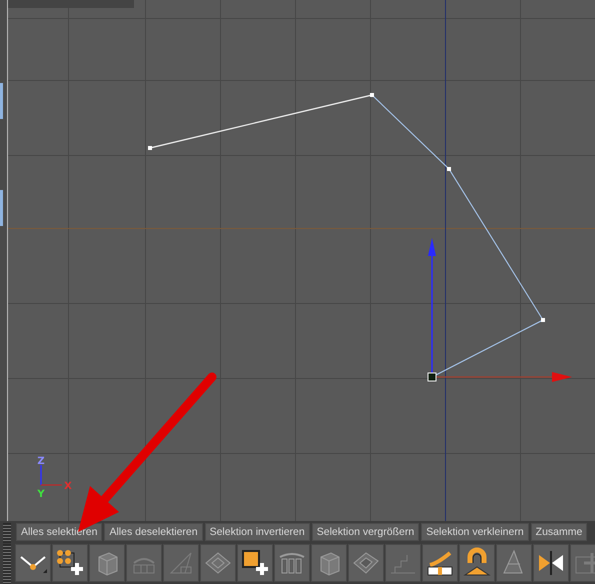 This screenshot has height=584, width=595. Describe the element at coordinates (59, 532) in the screenshot. I see `command-button: Alles selektieren` at that location.